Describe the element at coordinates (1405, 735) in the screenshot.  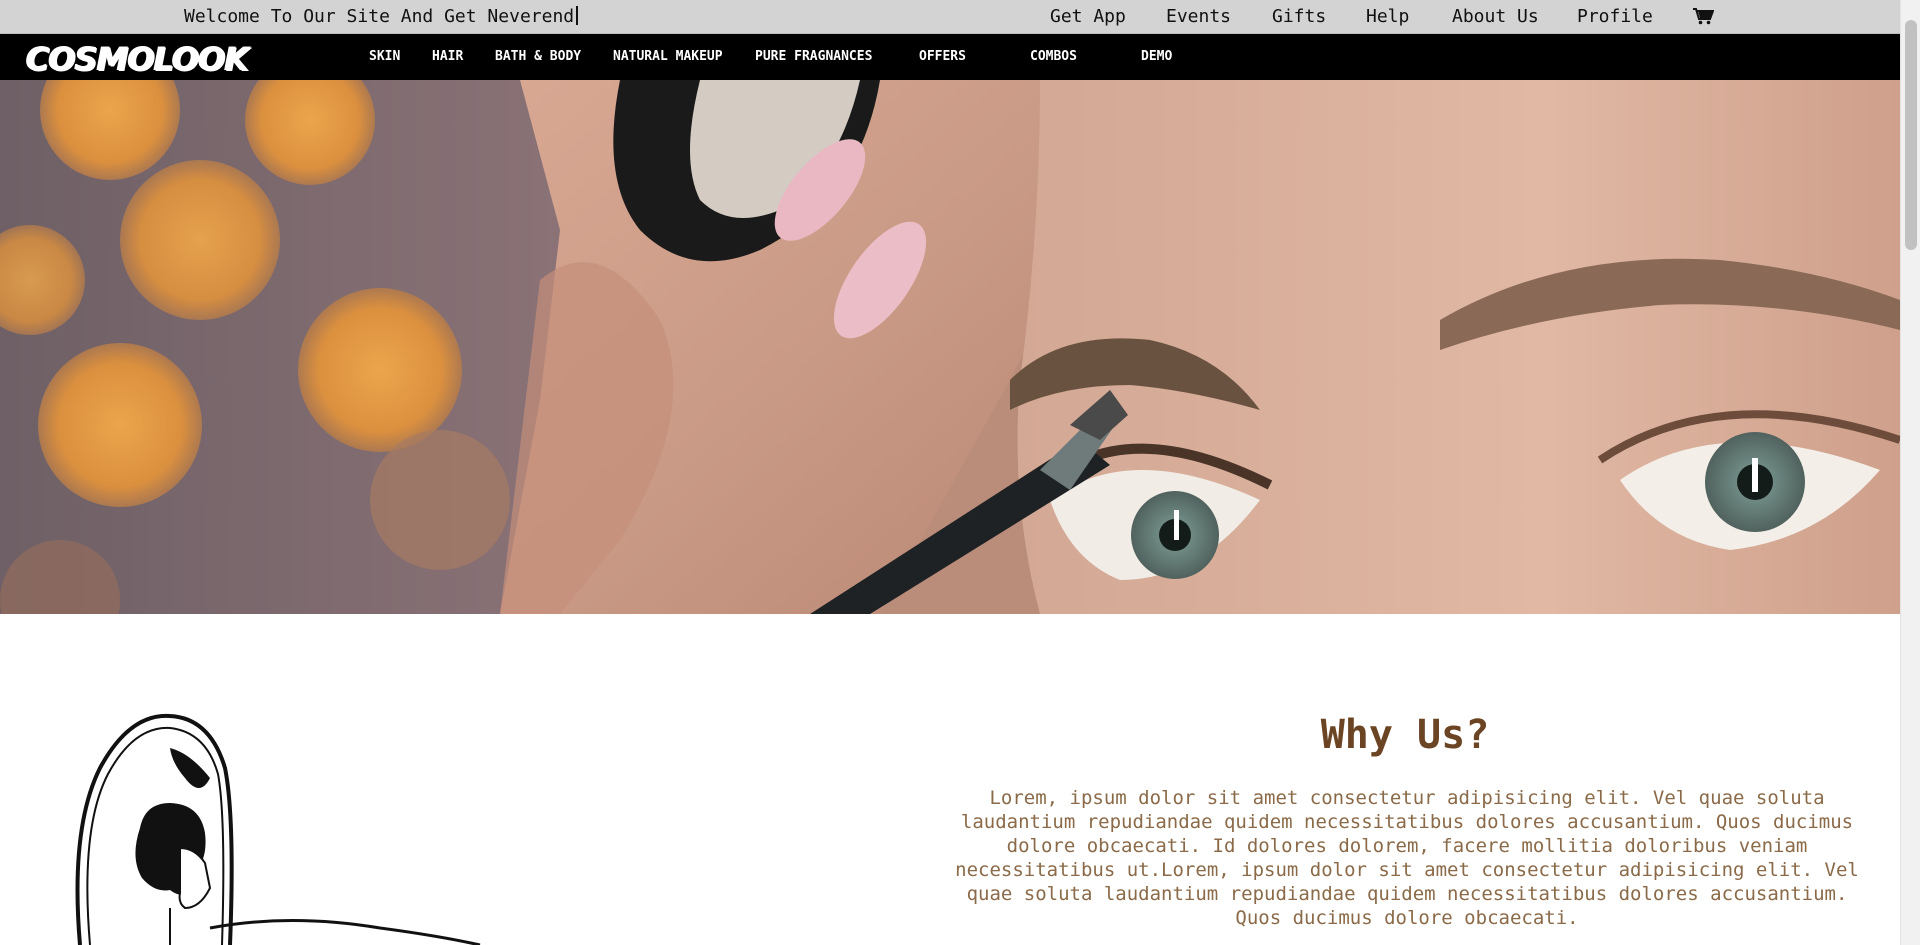
I see `why-us-heading: Why Us?` at that location.